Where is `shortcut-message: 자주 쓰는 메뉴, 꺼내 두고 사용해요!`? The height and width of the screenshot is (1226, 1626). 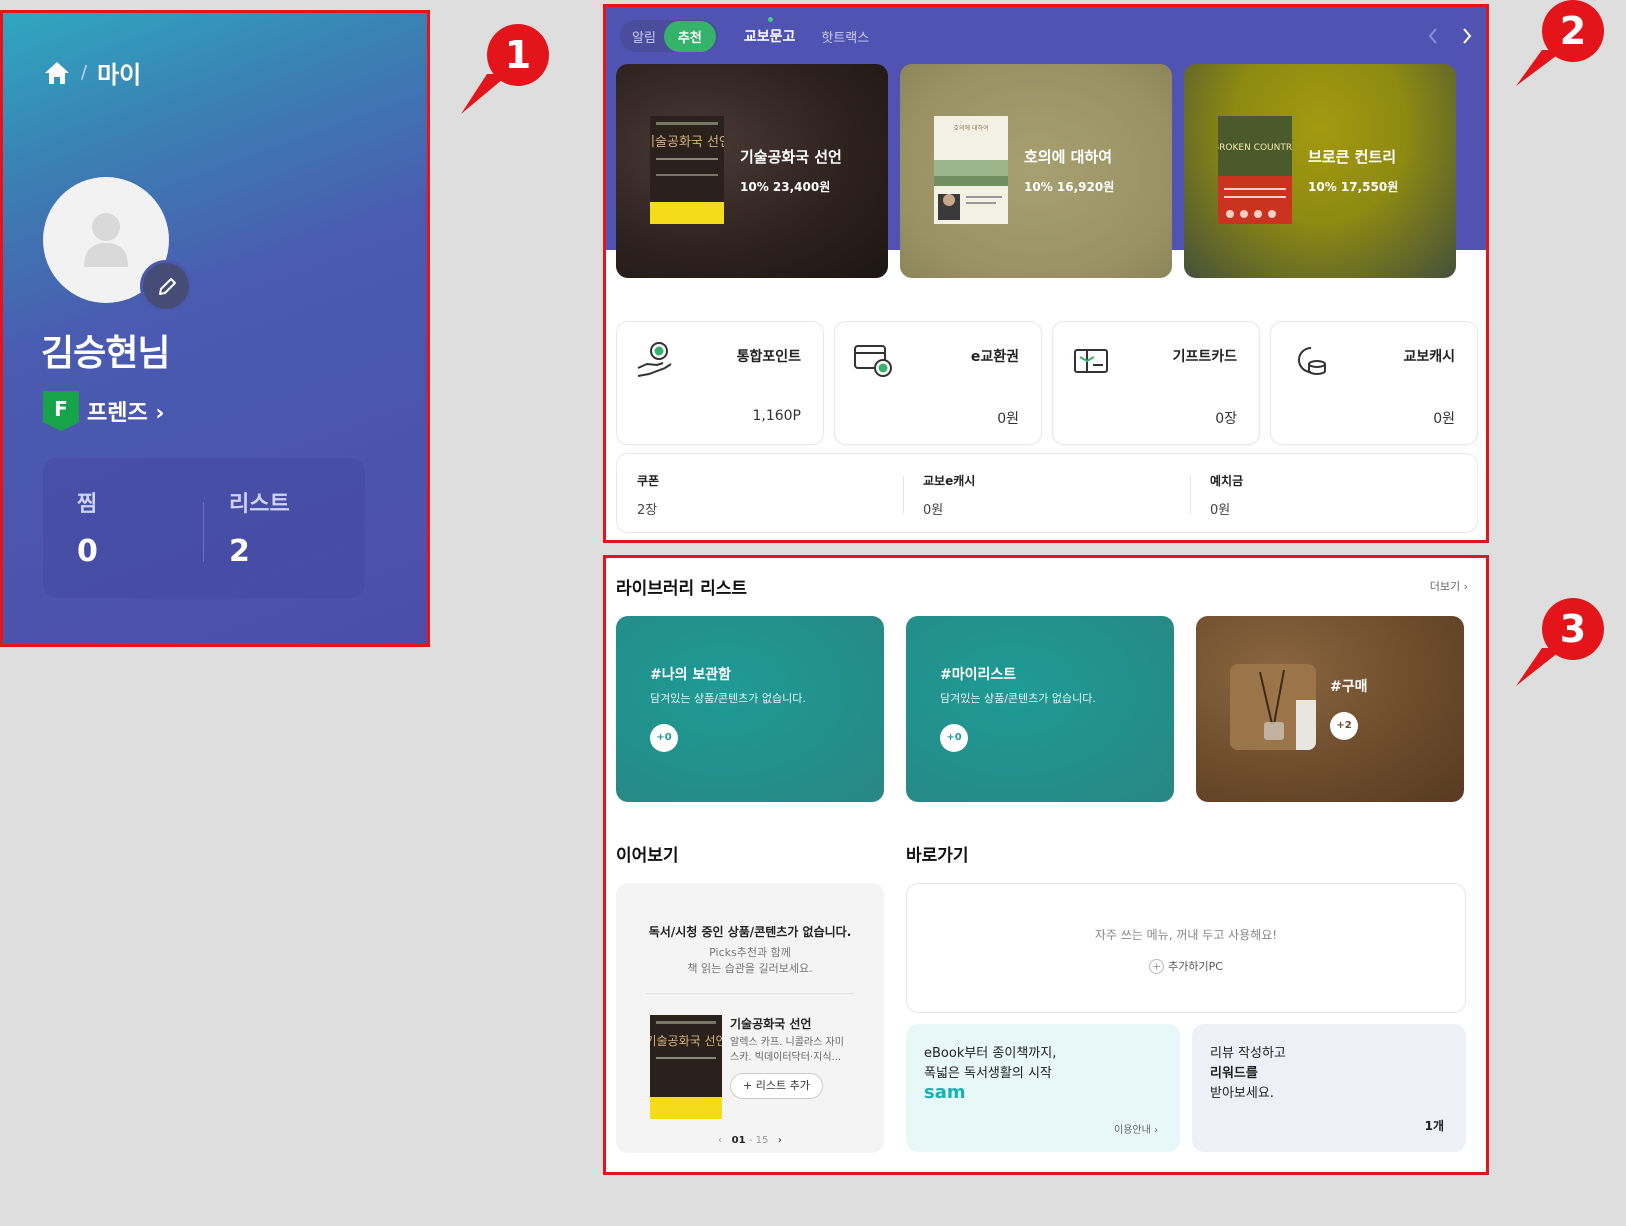 shortcut-message: 자주 쓰는 메뉴, 꺼내 두고 사용해요! is located at coordinates (1186, 935).